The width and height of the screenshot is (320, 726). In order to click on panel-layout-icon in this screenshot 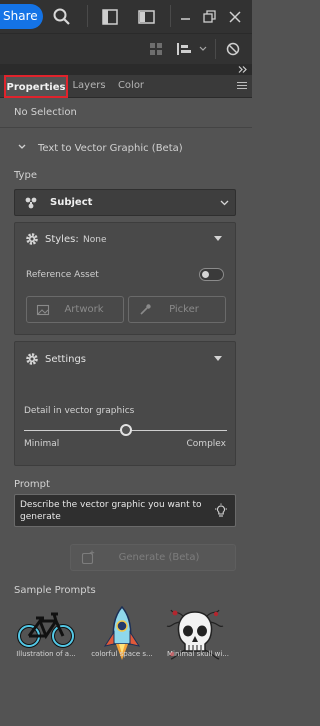, I will do `click(147, 17)`.